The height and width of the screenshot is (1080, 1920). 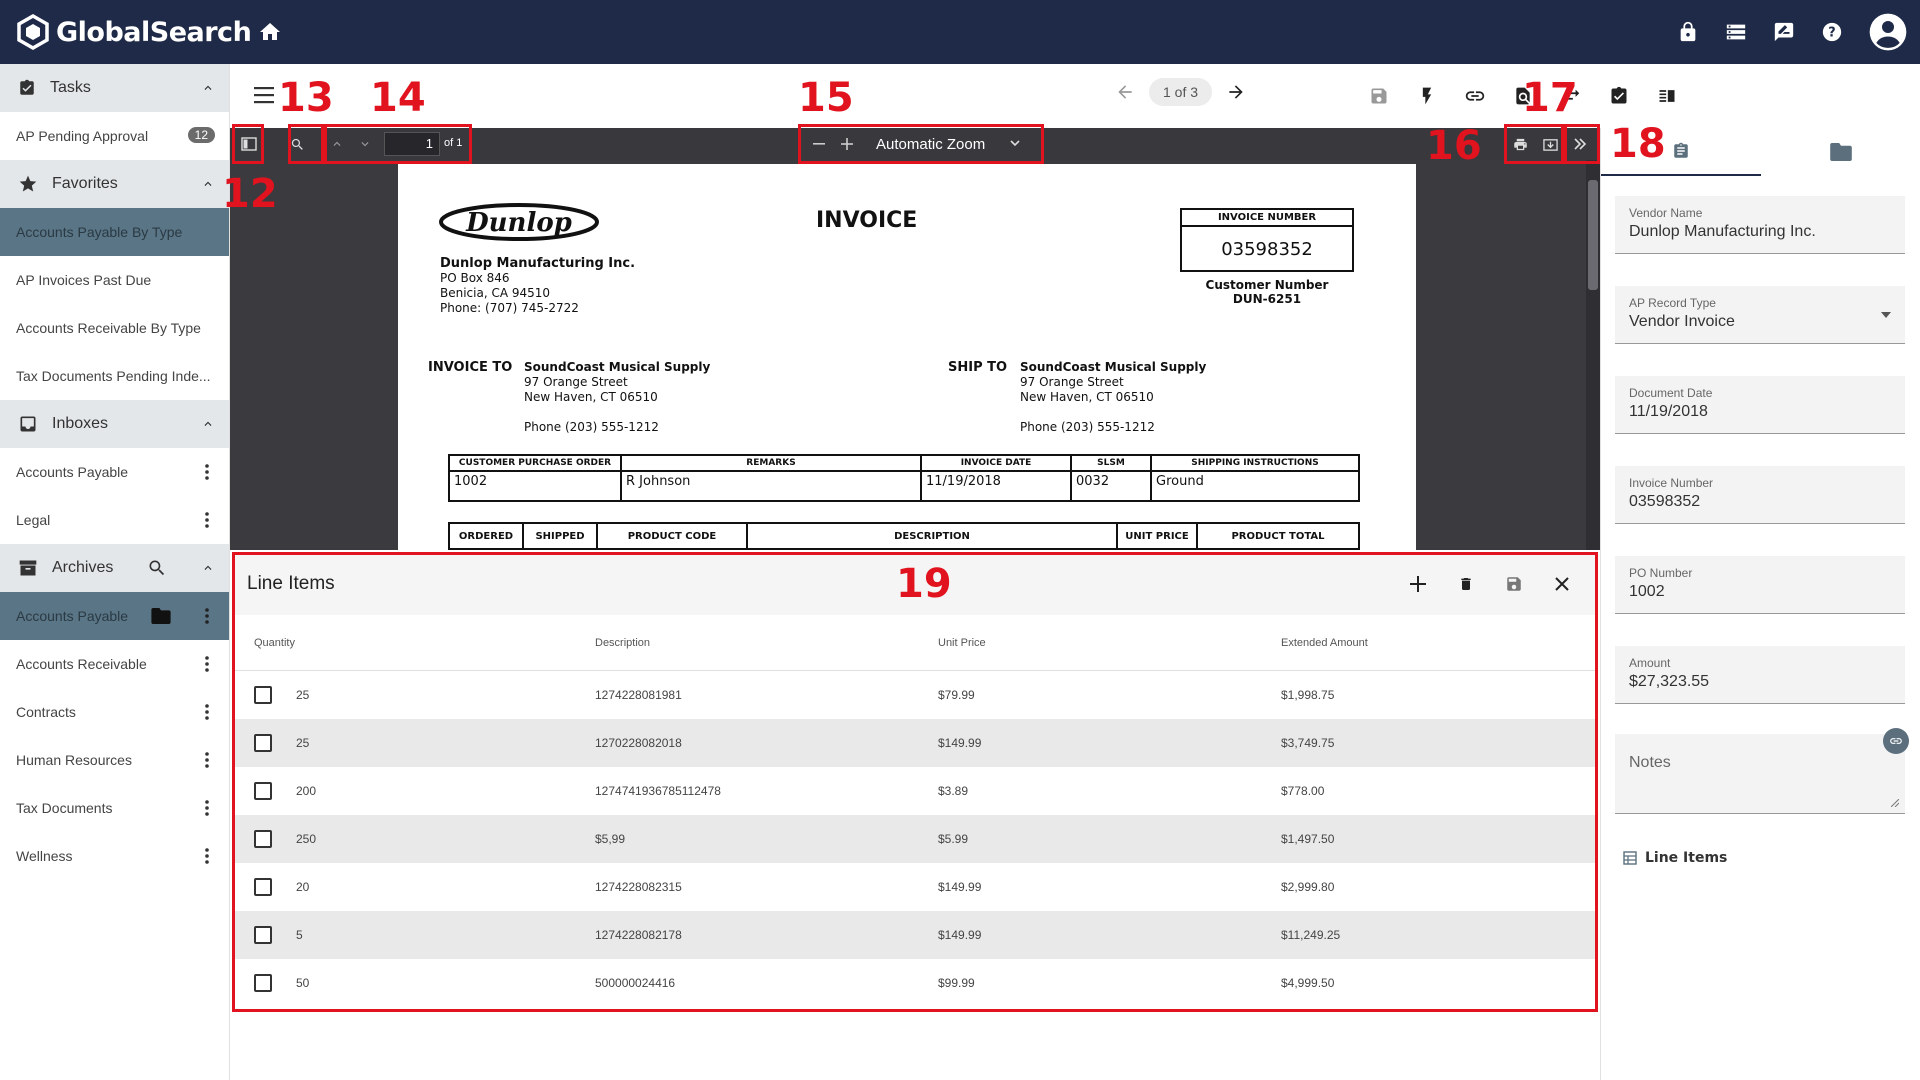 I want to click on ap-record-type-select: AP Record Type Vendor Invoice, so click(x=1760, y=315).